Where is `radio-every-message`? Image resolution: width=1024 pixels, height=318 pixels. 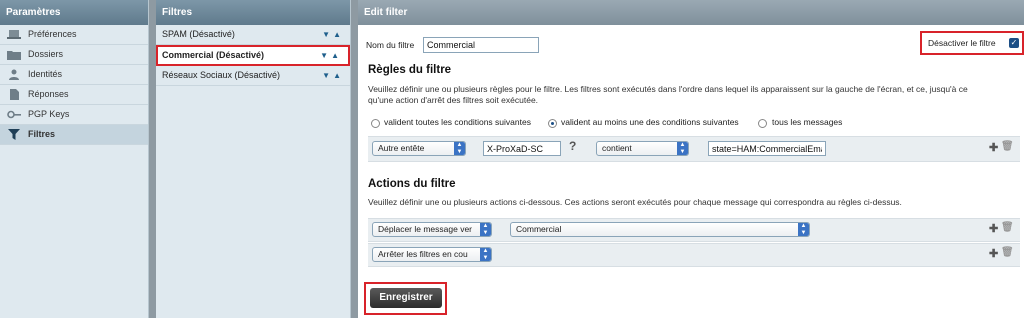
radio-every-message is located at coordinates (762, 123).